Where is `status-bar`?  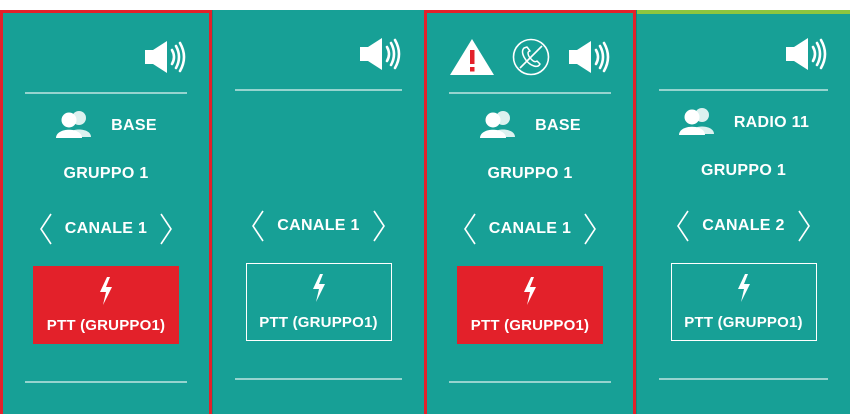
status-bar is located at coordinates (743, 12).